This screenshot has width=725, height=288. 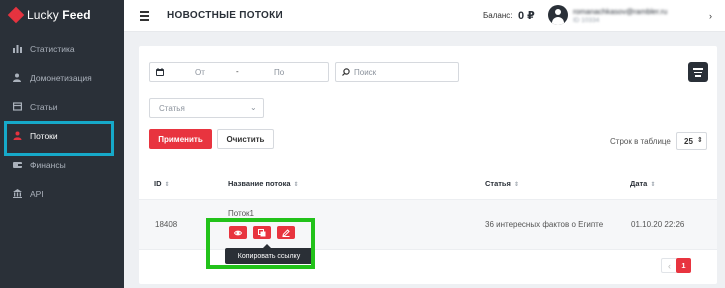 What do you see at coordinates (225, 15) in the screenshot?
I see `page-title: НОВОСТНЫЕ ПОТОКИ` at bounding box center [225, 15].